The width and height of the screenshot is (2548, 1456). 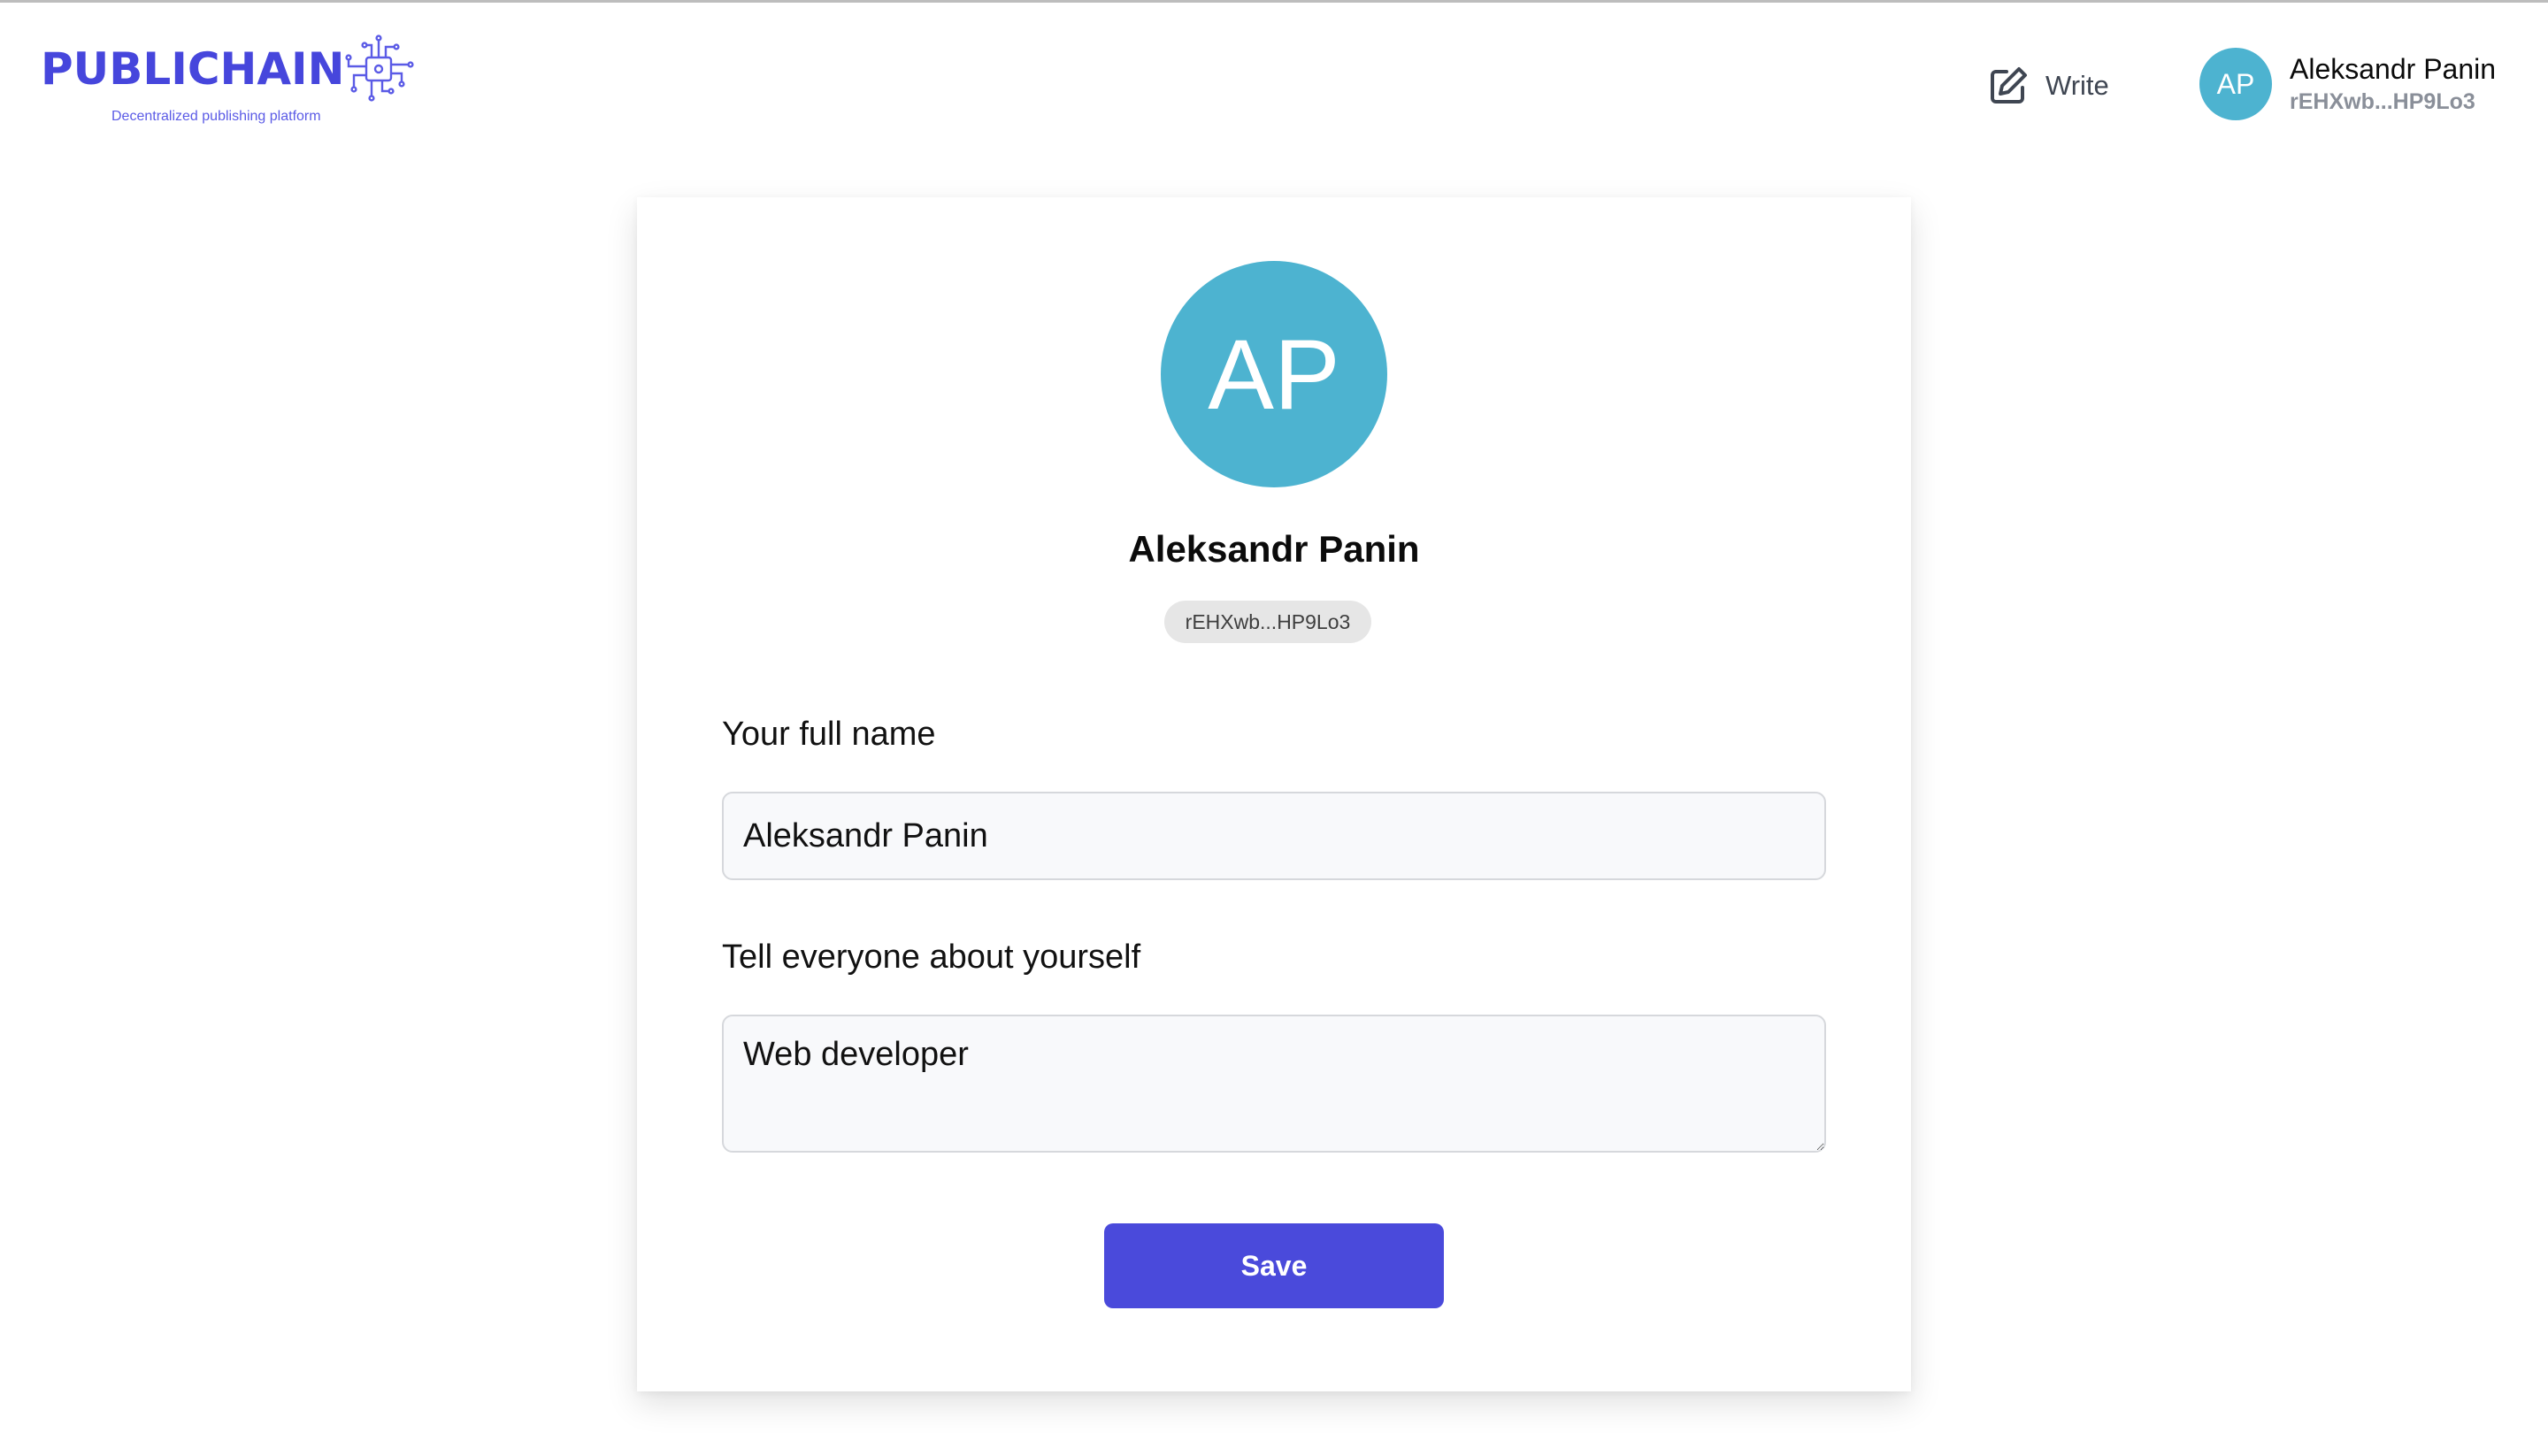 I want to click on avatar: AP, so click(x=2236, y=84).